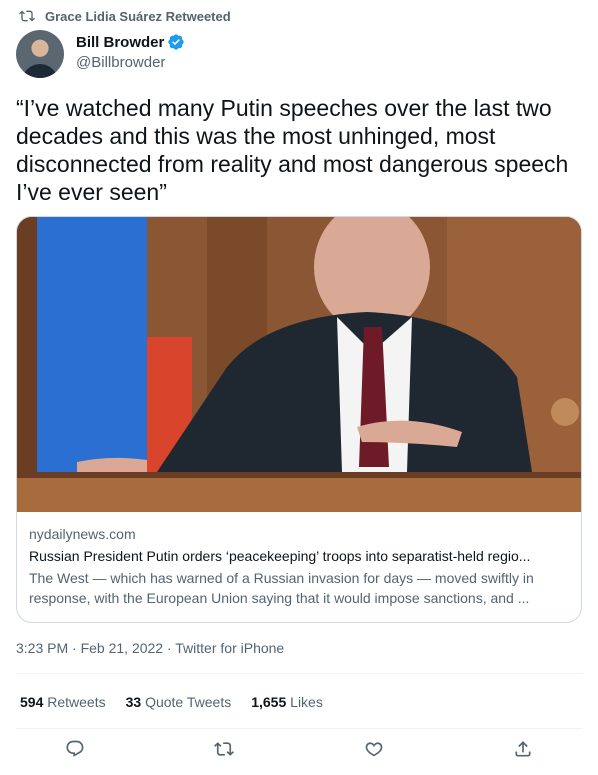 This screenshot has height=775, width=598. What do you see at coordinates (299, 749) in the screenshot?
I see `tweet-actions` at bounding box center [299, 749].